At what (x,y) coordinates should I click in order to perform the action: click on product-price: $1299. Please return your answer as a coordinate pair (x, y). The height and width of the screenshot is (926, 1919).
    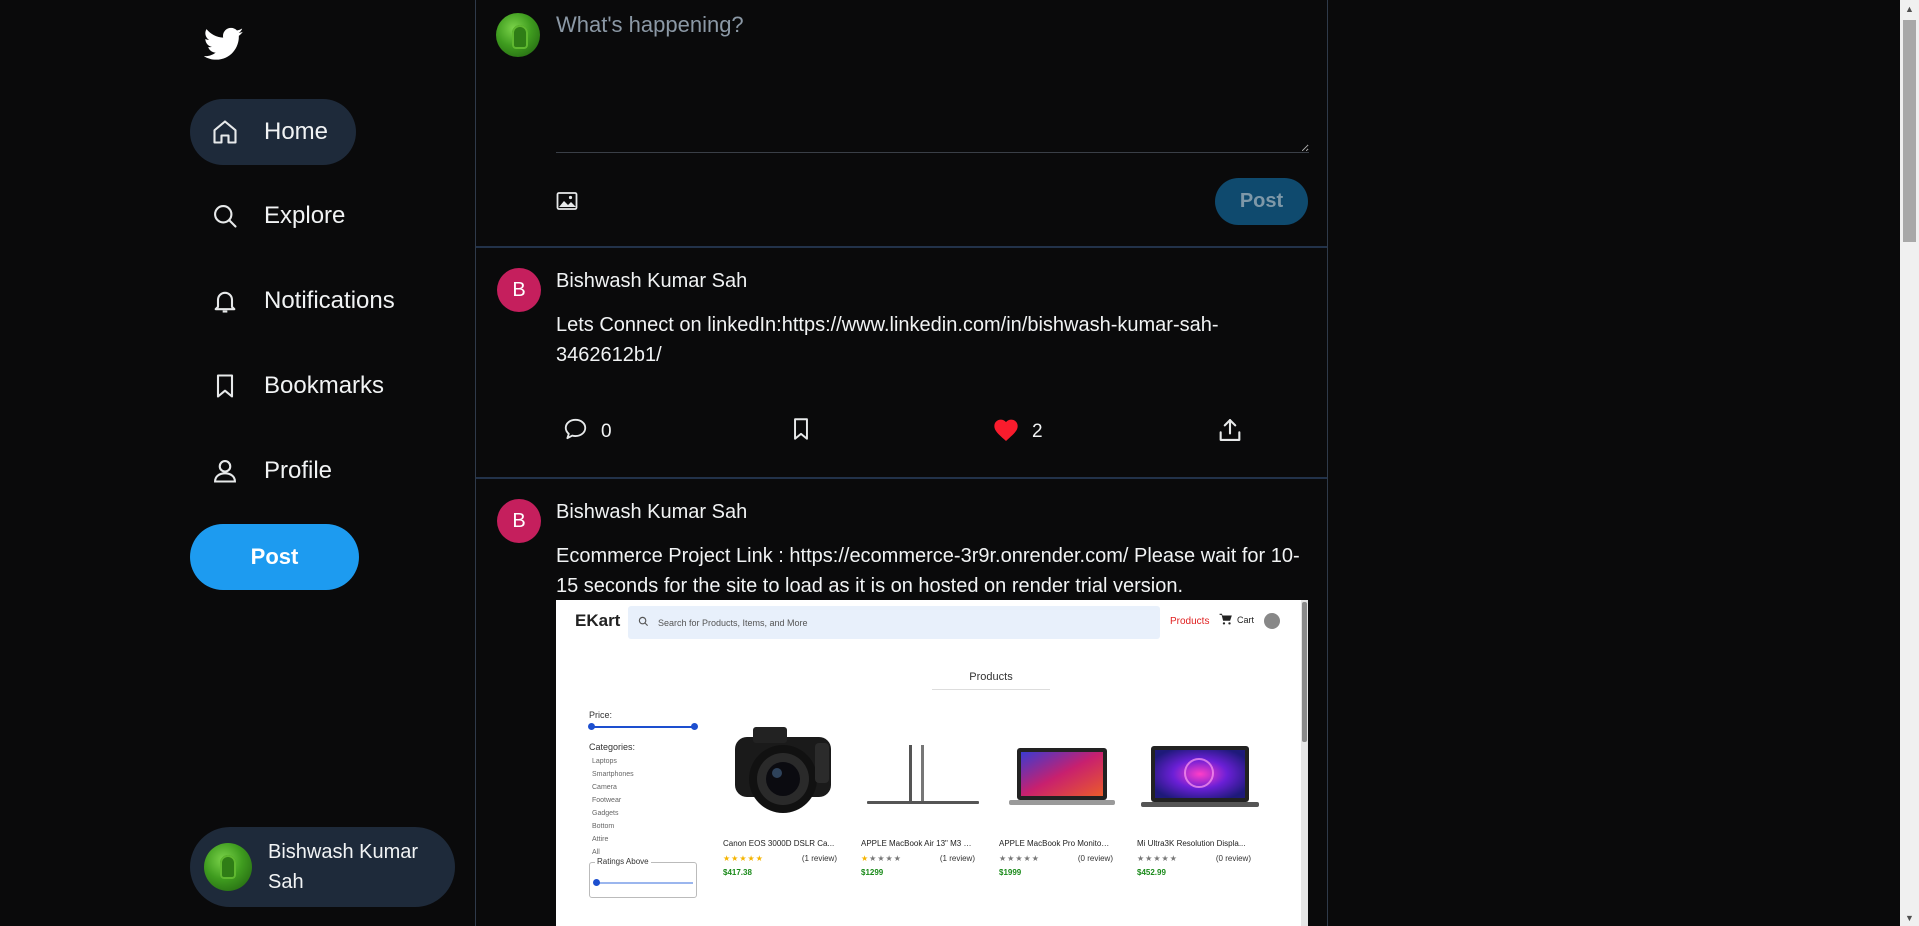
    Looking at the image, I should click on (872, 872).